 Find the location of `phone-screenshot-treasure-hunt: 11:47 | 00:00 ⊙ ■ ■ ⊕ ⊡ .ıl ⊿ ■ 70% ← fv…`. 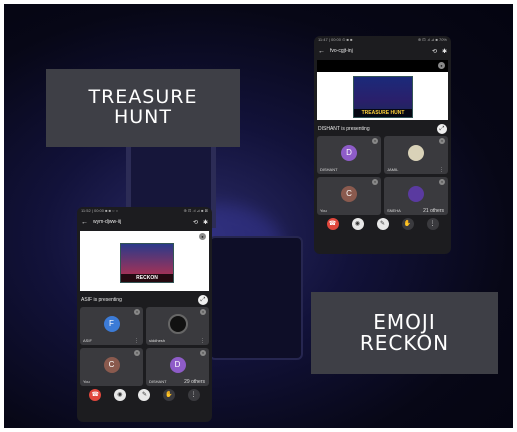

phone-screenshot-treasure-hunt: 11:47 | 00:00 ⊙ ■ ■ ⊕ ⊡ .ıl ⊿ ■ 70% ← fv… is located at coordinates (382, 145).